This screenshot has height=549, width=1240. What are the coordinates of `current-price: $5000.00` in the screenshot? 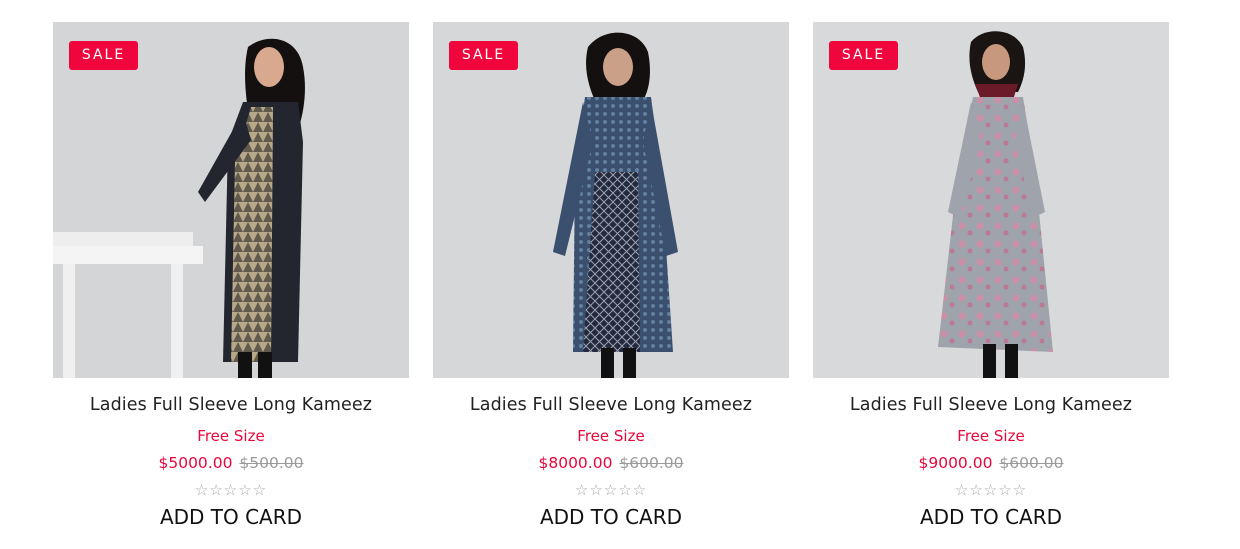 It's located at (195, 463).